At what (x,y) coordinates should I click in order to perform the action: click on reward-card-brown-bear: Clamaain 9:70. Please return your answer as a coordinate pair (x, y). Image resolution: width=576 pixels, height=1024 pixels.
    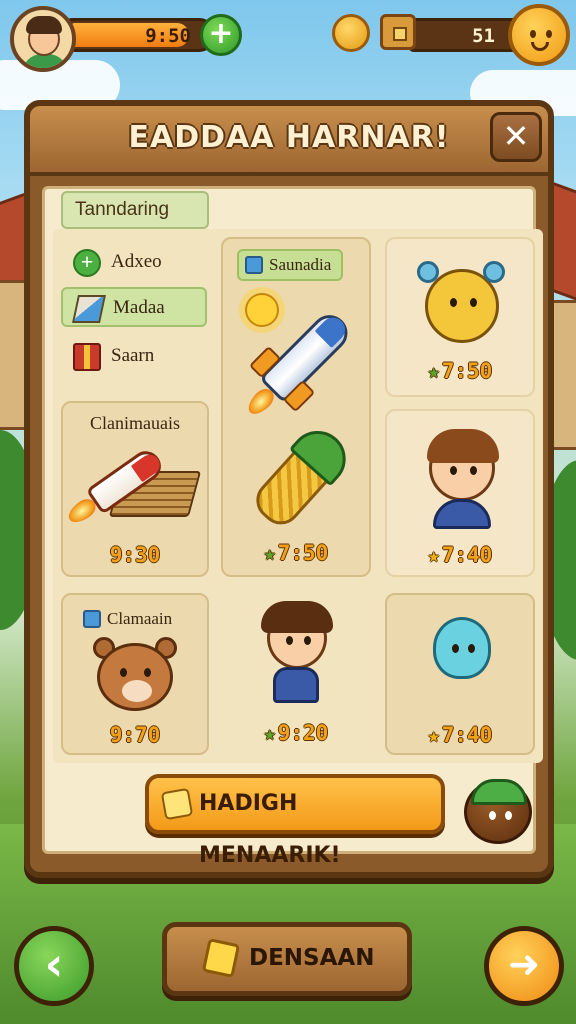
    Looking at the image, I should click on (135, 674).